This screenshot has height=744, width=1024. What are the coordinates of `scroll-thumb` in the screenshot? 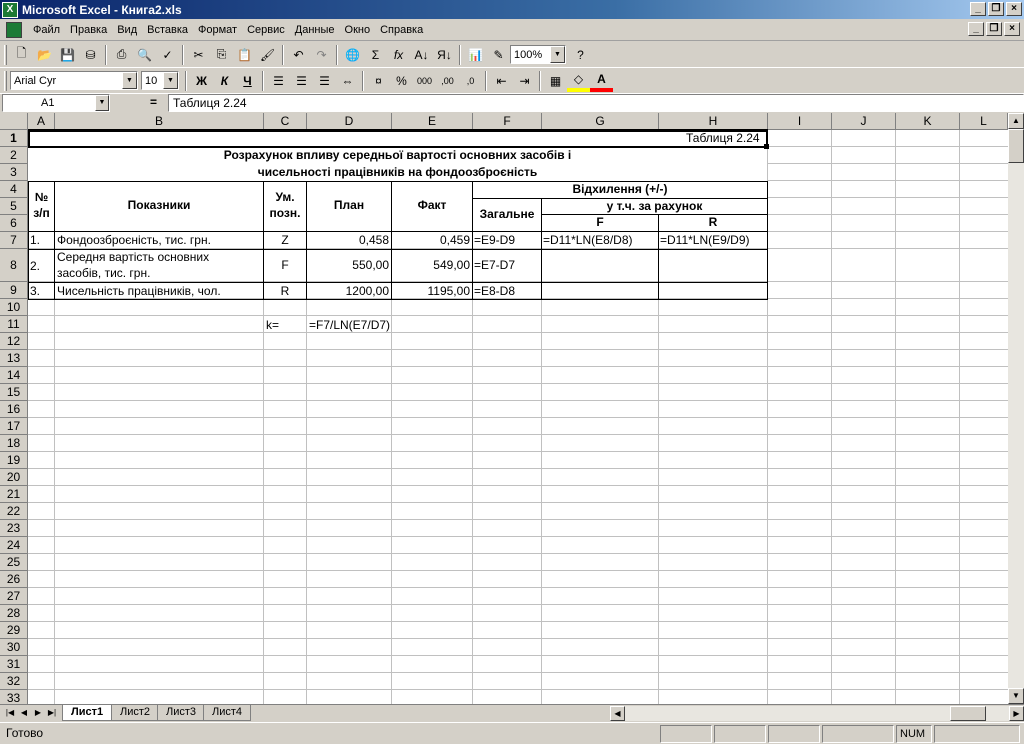 It's located at (1016, 146).